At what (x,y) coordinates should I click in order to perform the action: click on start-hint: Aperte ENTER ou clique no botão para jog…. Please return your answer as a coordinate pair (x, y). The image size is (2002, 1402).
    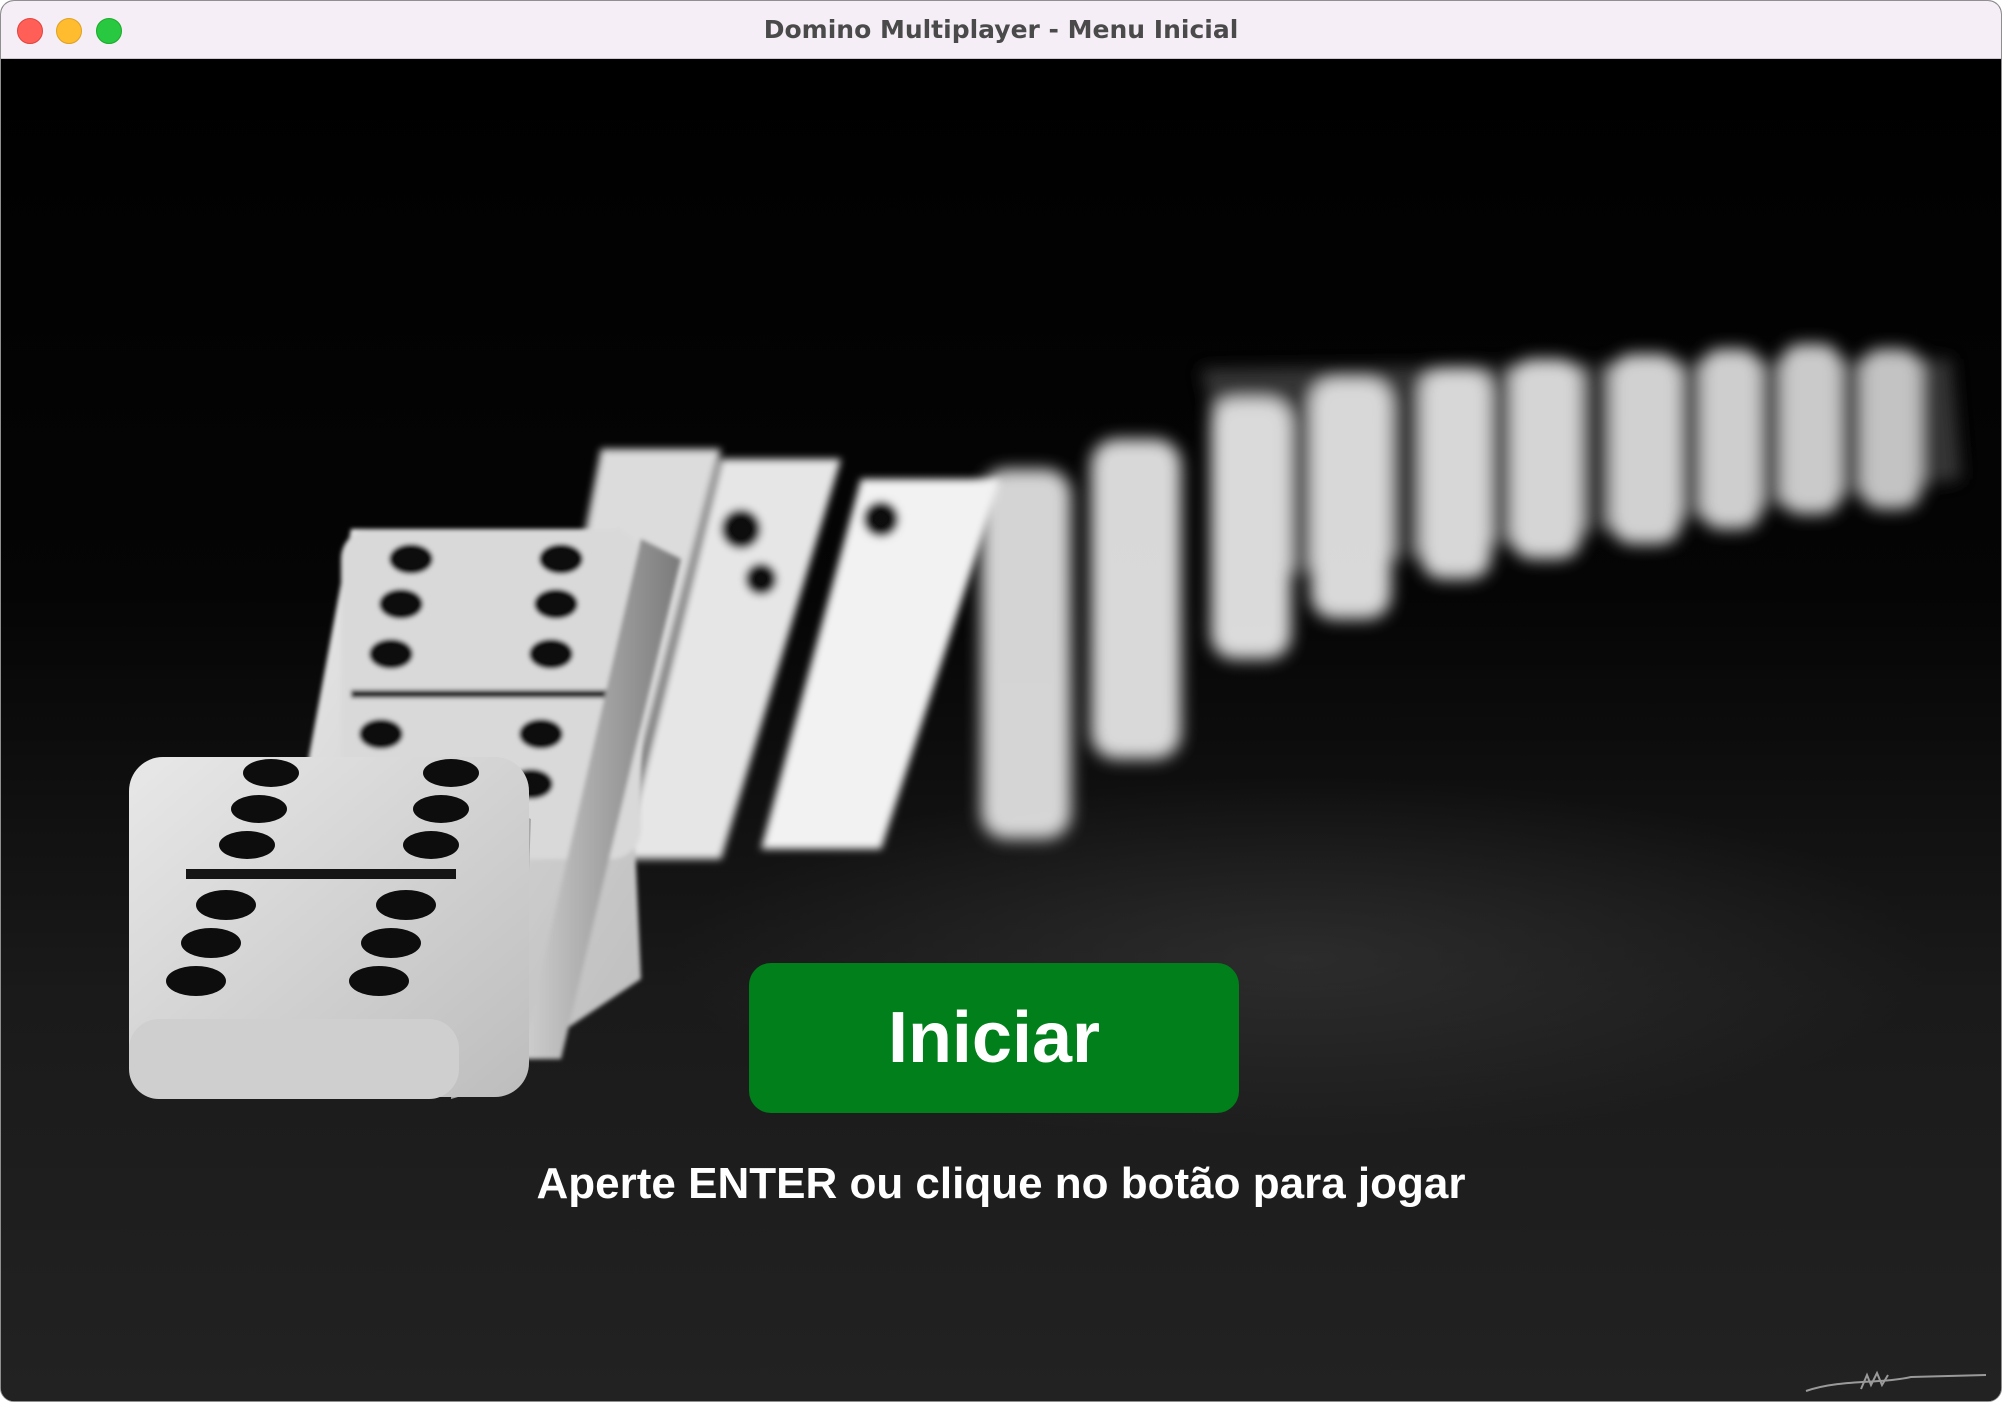
    Looking at the image, I should click on (1001, 1183).